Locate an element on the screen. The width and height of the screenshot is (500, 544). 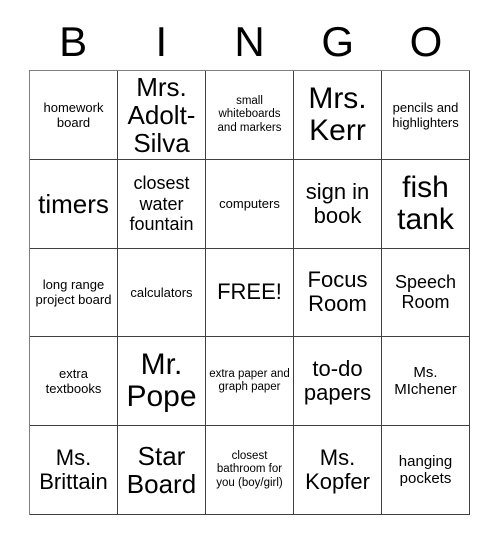
bingo-header-letter-g: G is located at coordinates (338, 41).